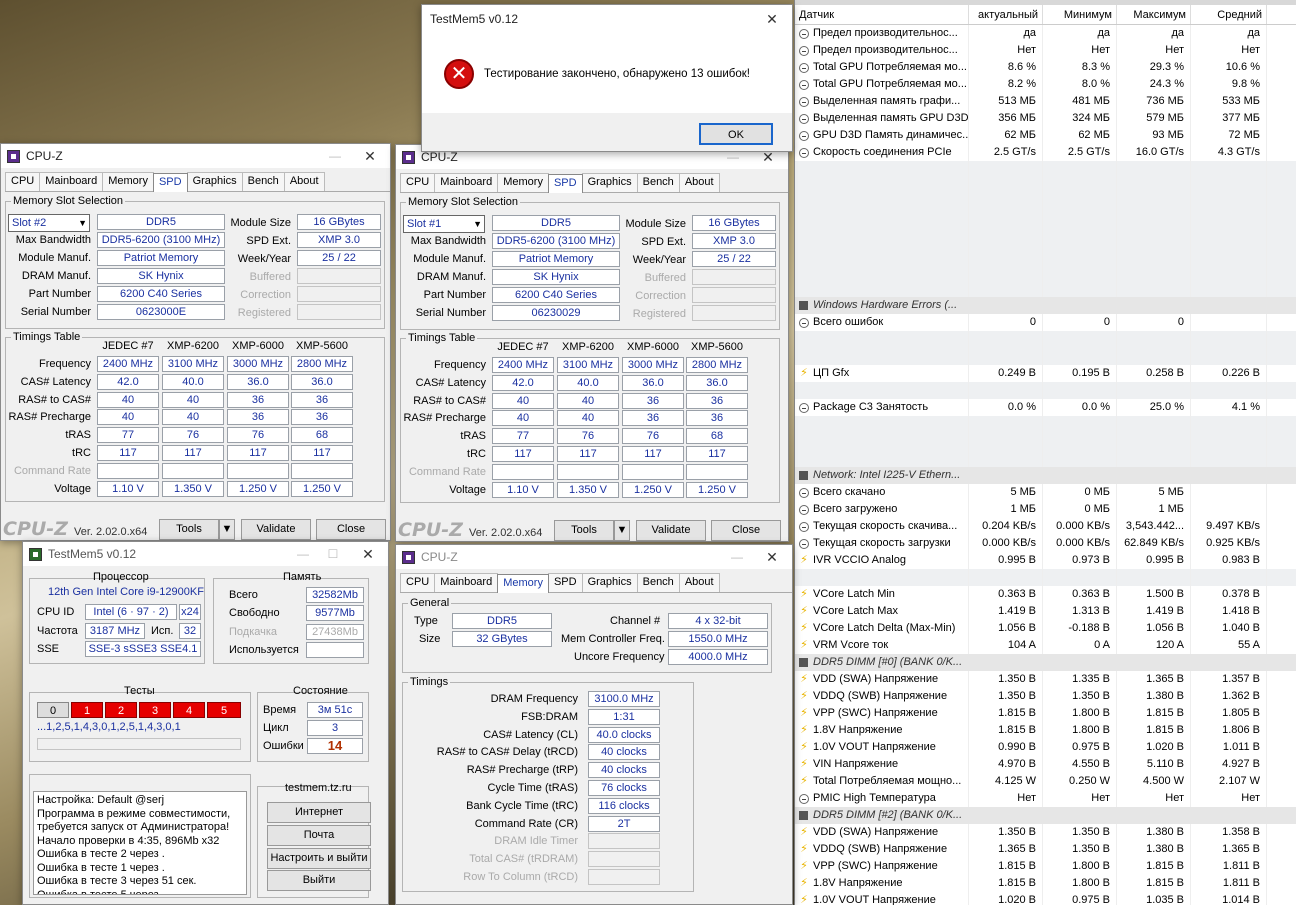  Describe the element at coordinates (1006, 14) in the screenshot. I see `col-current: актуальный` at that location.